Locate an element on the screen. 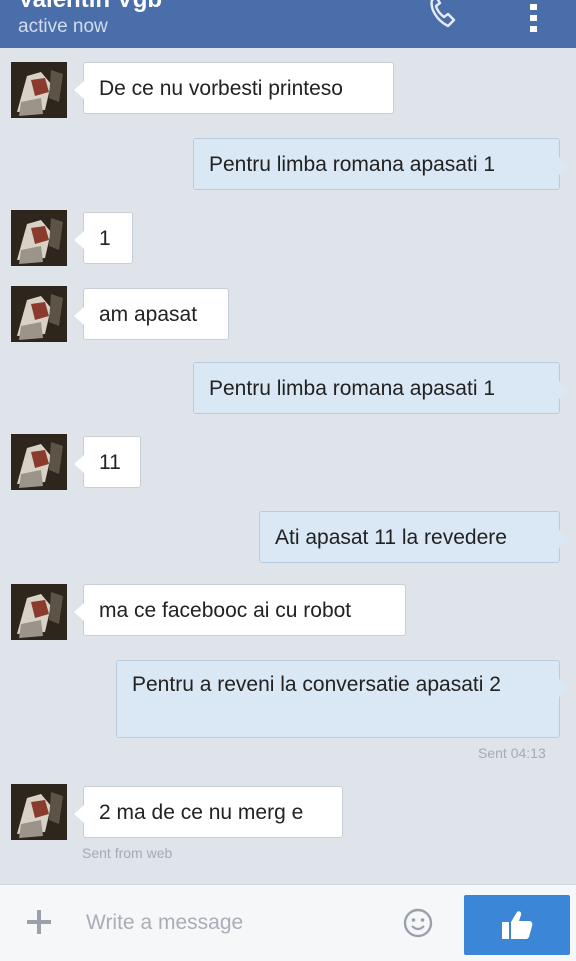 The image size is (576, 961). add-attachment-button is located at coordinates (39, 922).